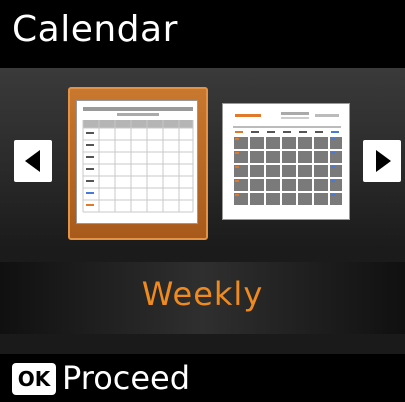  What do you see at coordinates (137, 162) in the screenshot?
I see `weekly-calendar-icon` at bounding box center [137, 162].